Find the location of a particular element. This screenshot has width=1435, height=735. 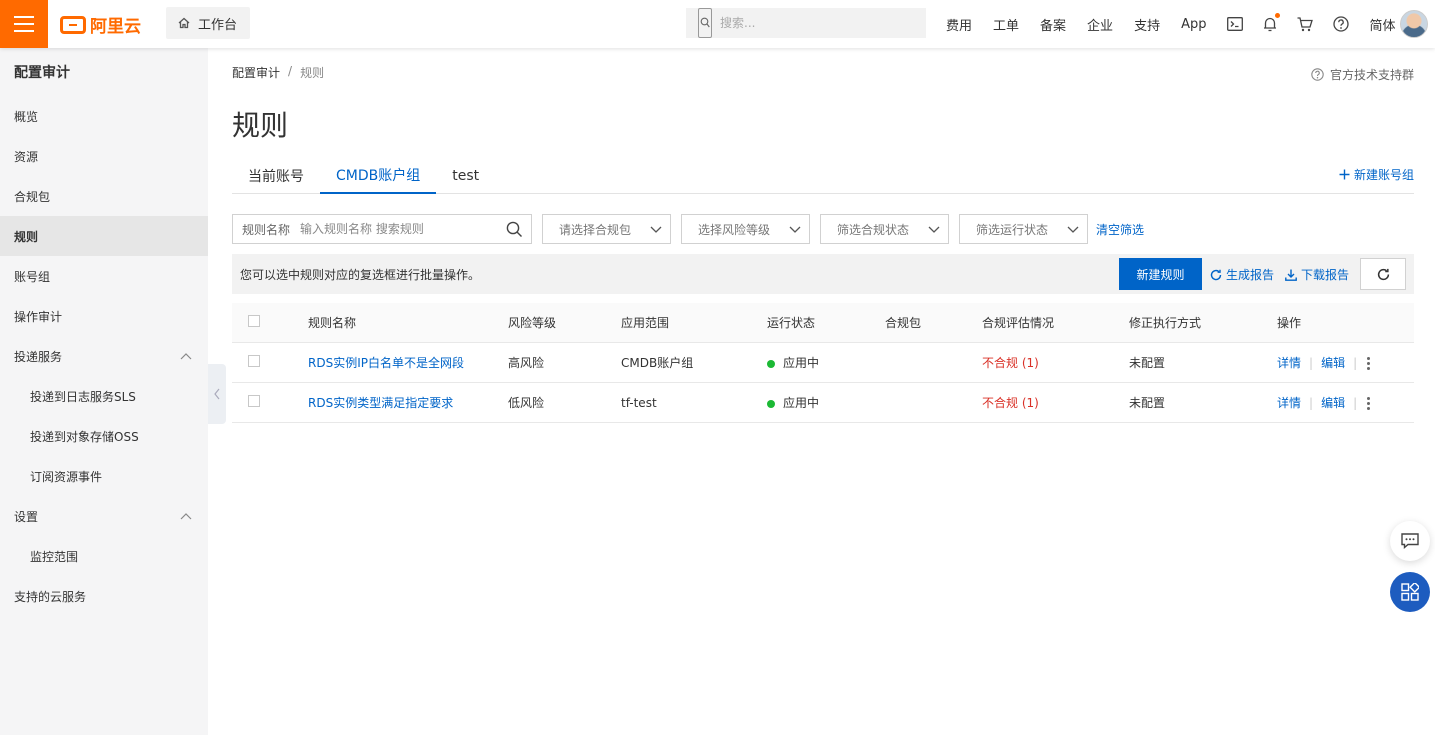

plus-icon is located at coordinates (1344, 174).